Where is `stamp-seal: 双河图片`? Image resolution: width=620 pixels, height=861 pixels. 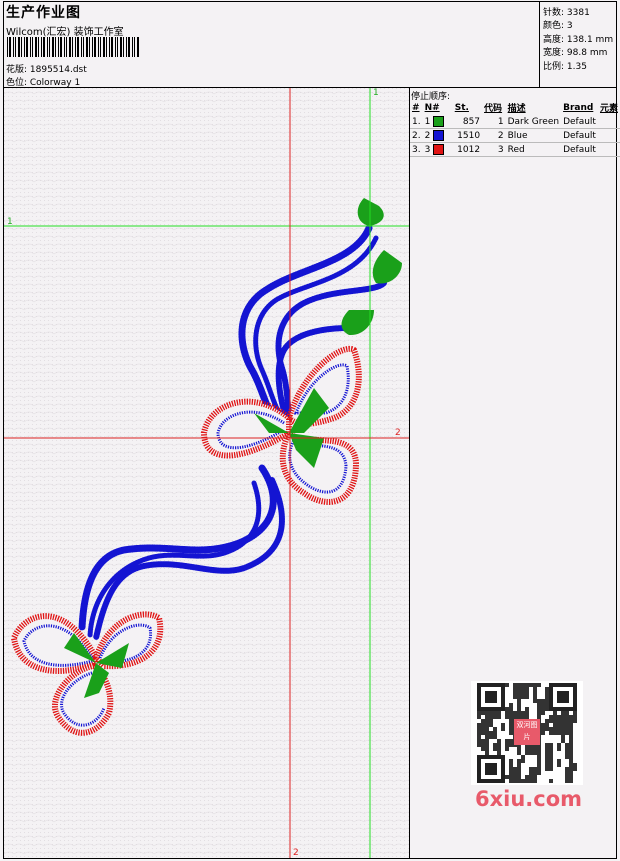
stamp-seal: 双河图片 is located at coordinates (527, 732).